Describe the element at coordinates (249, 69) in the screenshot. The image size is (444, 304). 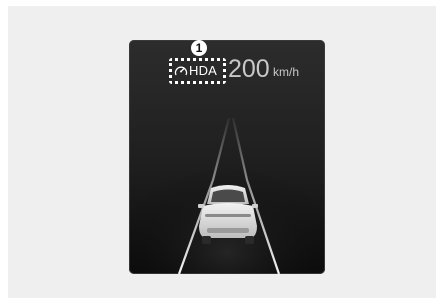
I see `set-speed-value: 200` at that location.